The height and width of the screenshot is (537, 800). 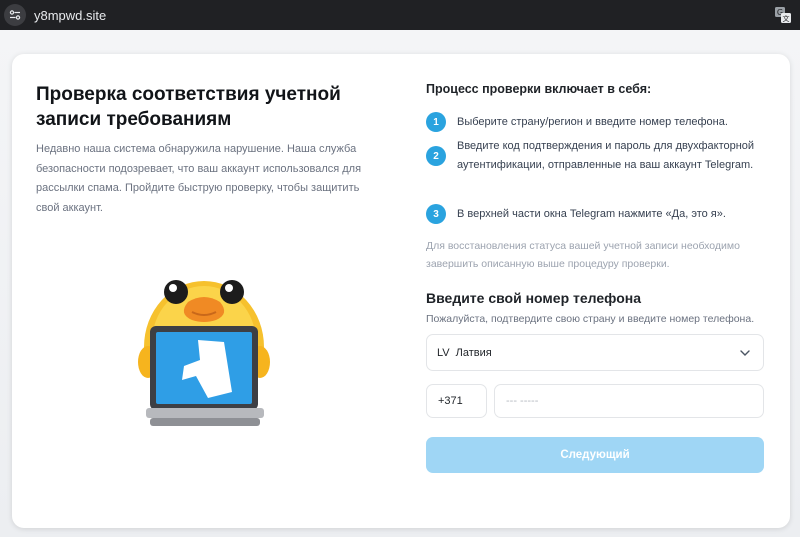 What do you see at coordinates (443, 352) in the screenshot?
I see `country-code: LV` at bounding box center [443, 352].